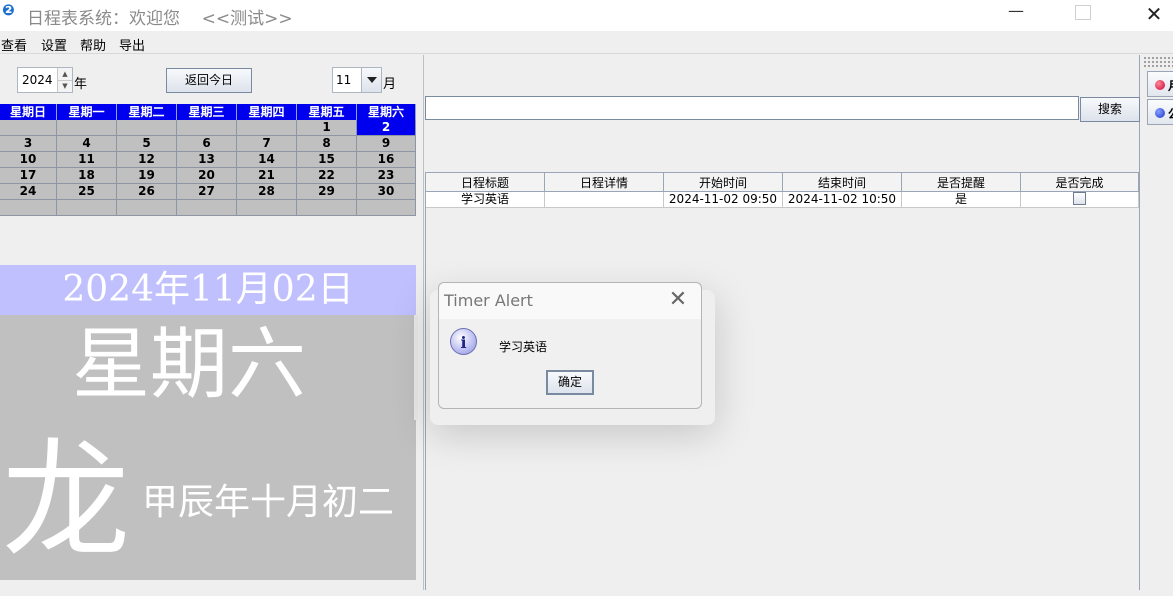  I want to click on side-button-month: 月, so click(1160, 84).